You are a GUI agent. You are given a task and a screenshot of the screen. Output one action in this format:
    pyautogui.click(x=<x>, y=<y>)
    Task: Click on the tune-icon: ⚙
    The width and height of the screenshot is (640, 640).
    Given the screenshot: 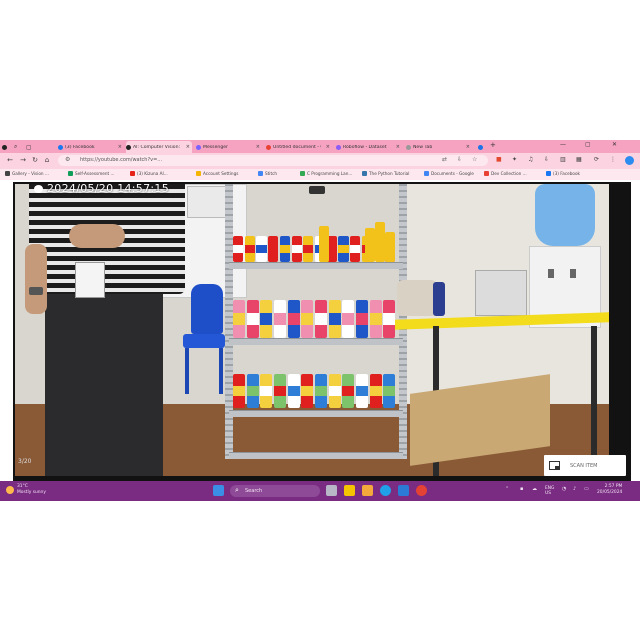 What is the action you would take?
    pyautogui.click(x=67, y=159)
    